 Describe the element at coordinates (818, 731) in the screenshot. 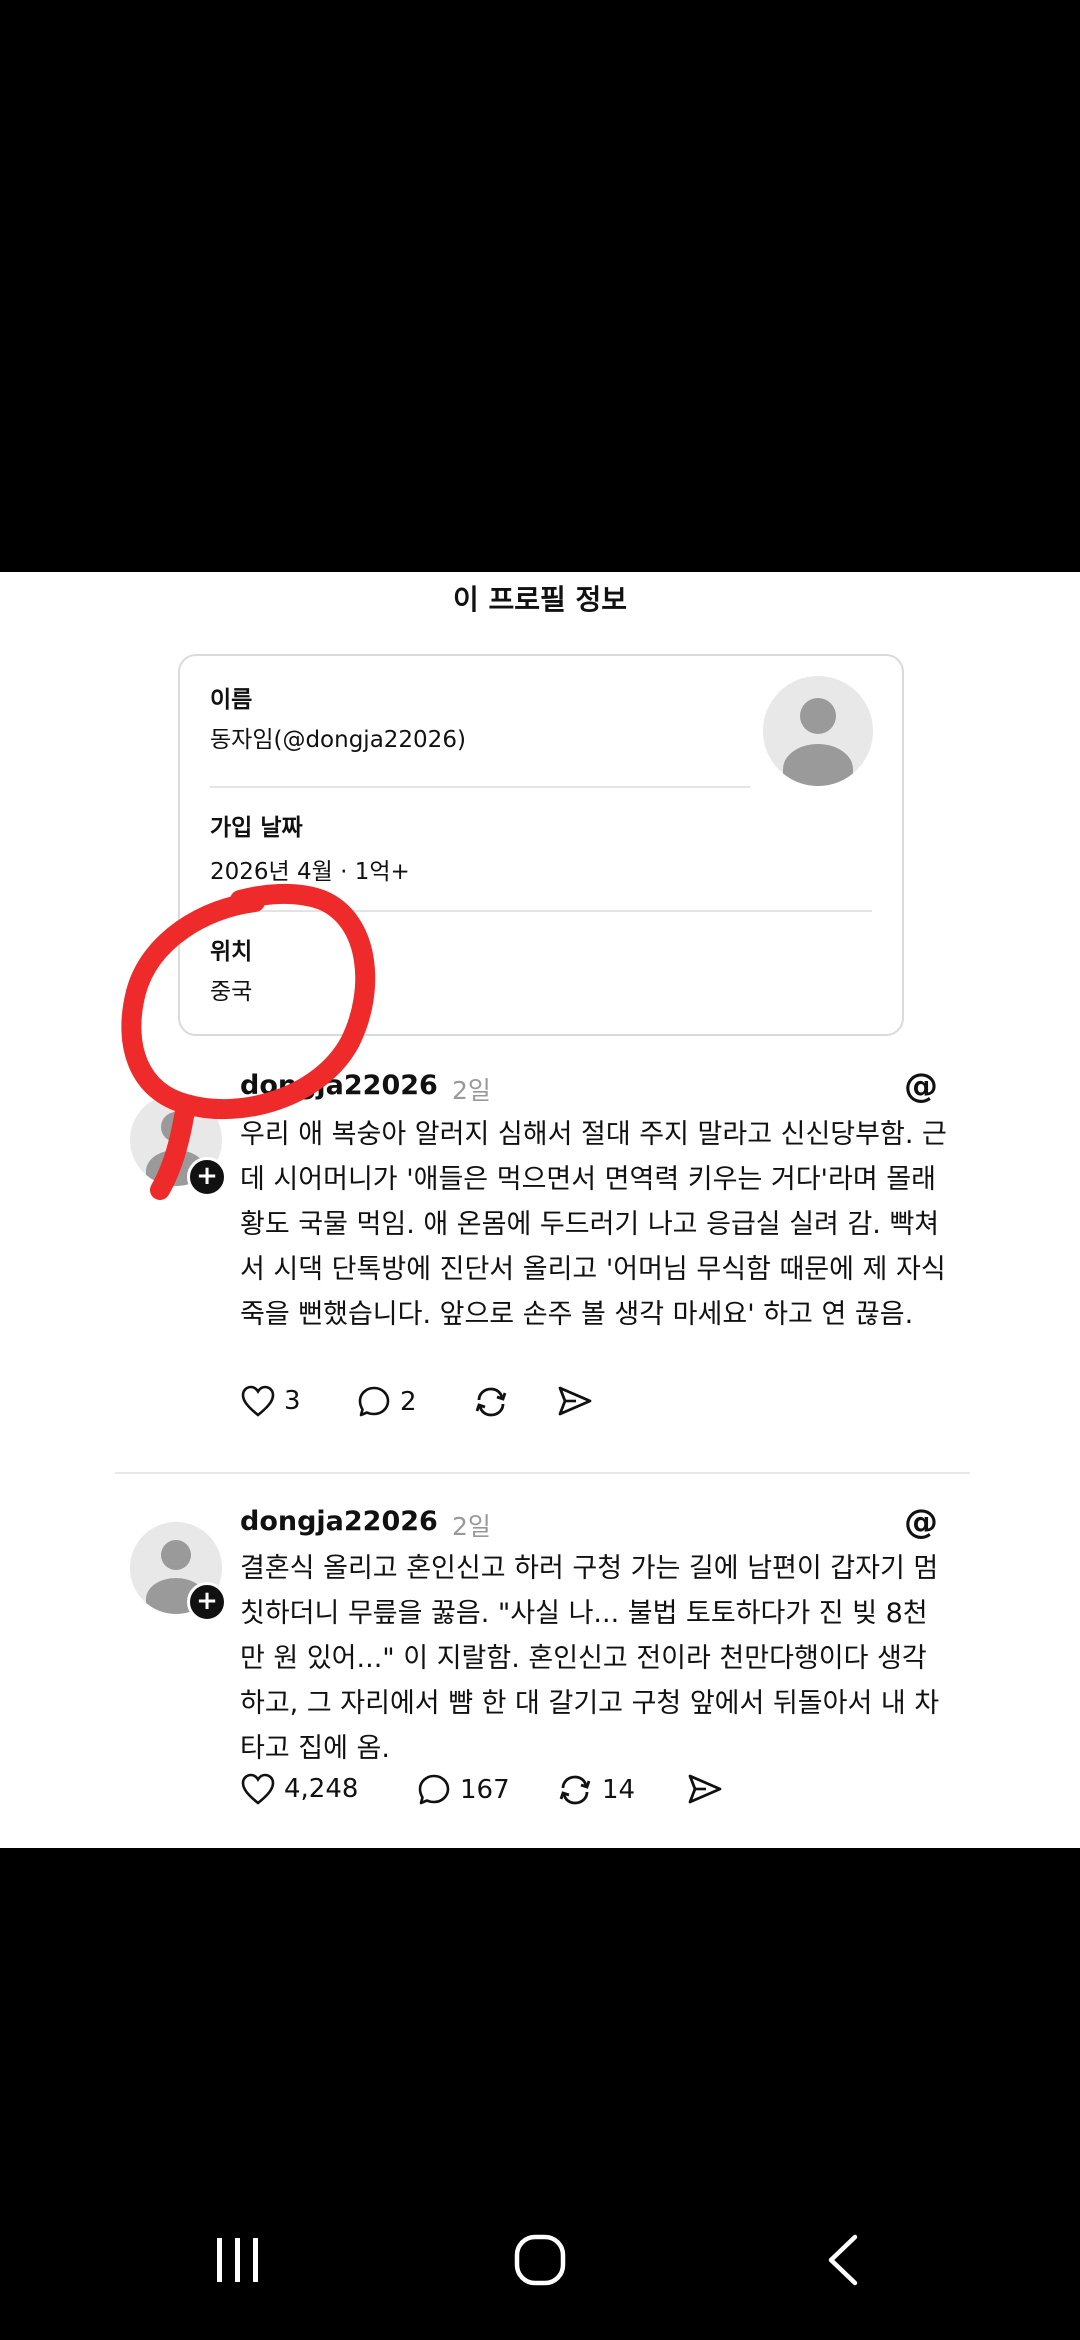

I see `profile-avatar` at that location.